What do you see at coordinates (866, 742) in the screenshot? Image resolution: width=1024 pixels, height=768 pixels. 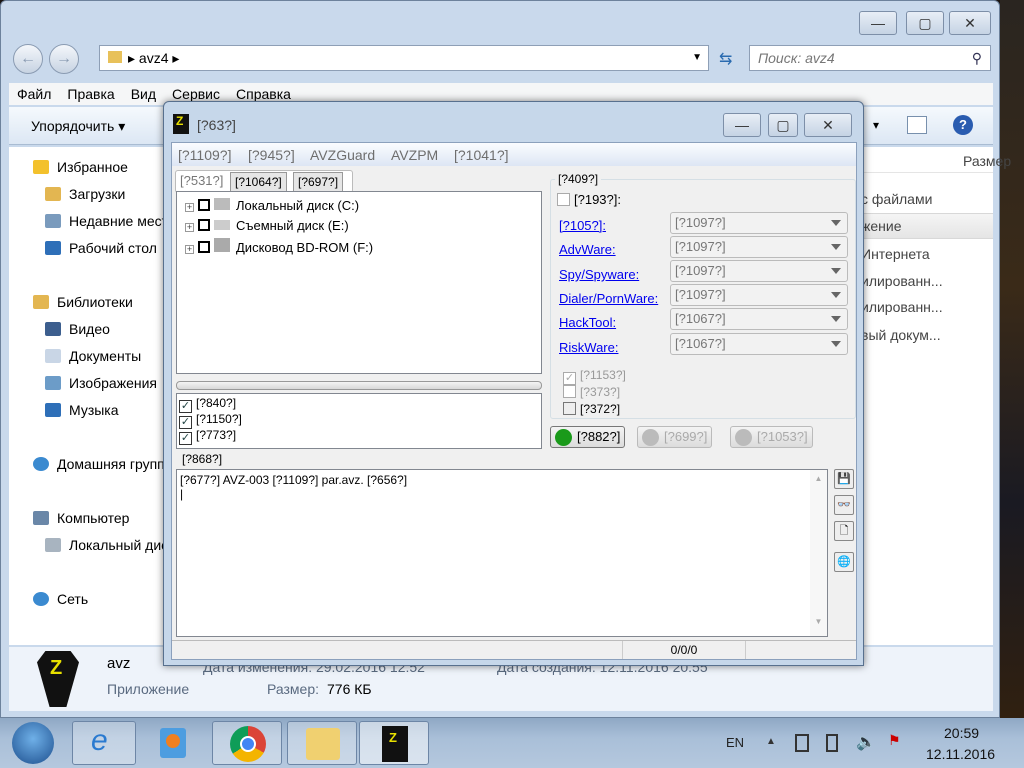 I see `volume-icon: 🔈` at bounding box center [866, 742].